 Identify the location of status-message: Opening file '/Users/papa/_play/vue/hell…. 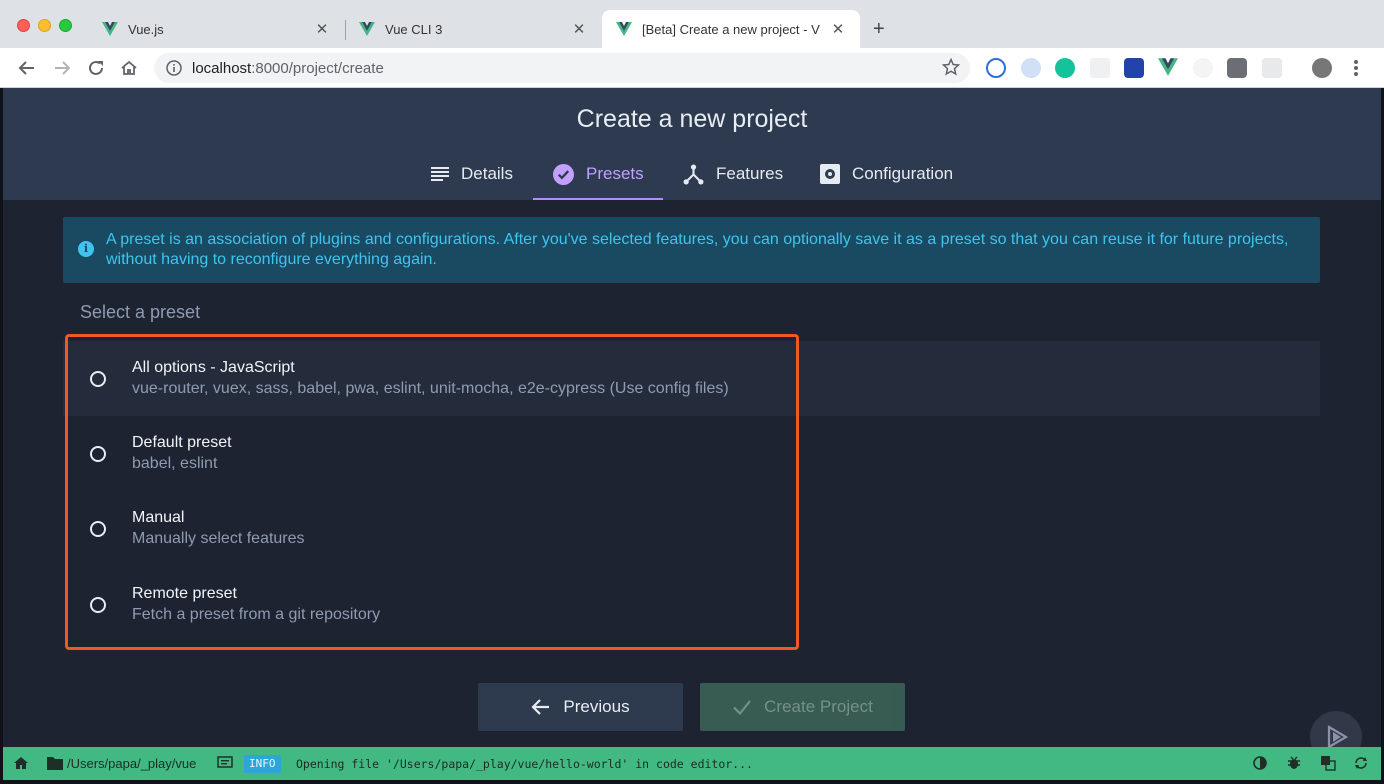
(524, 764).